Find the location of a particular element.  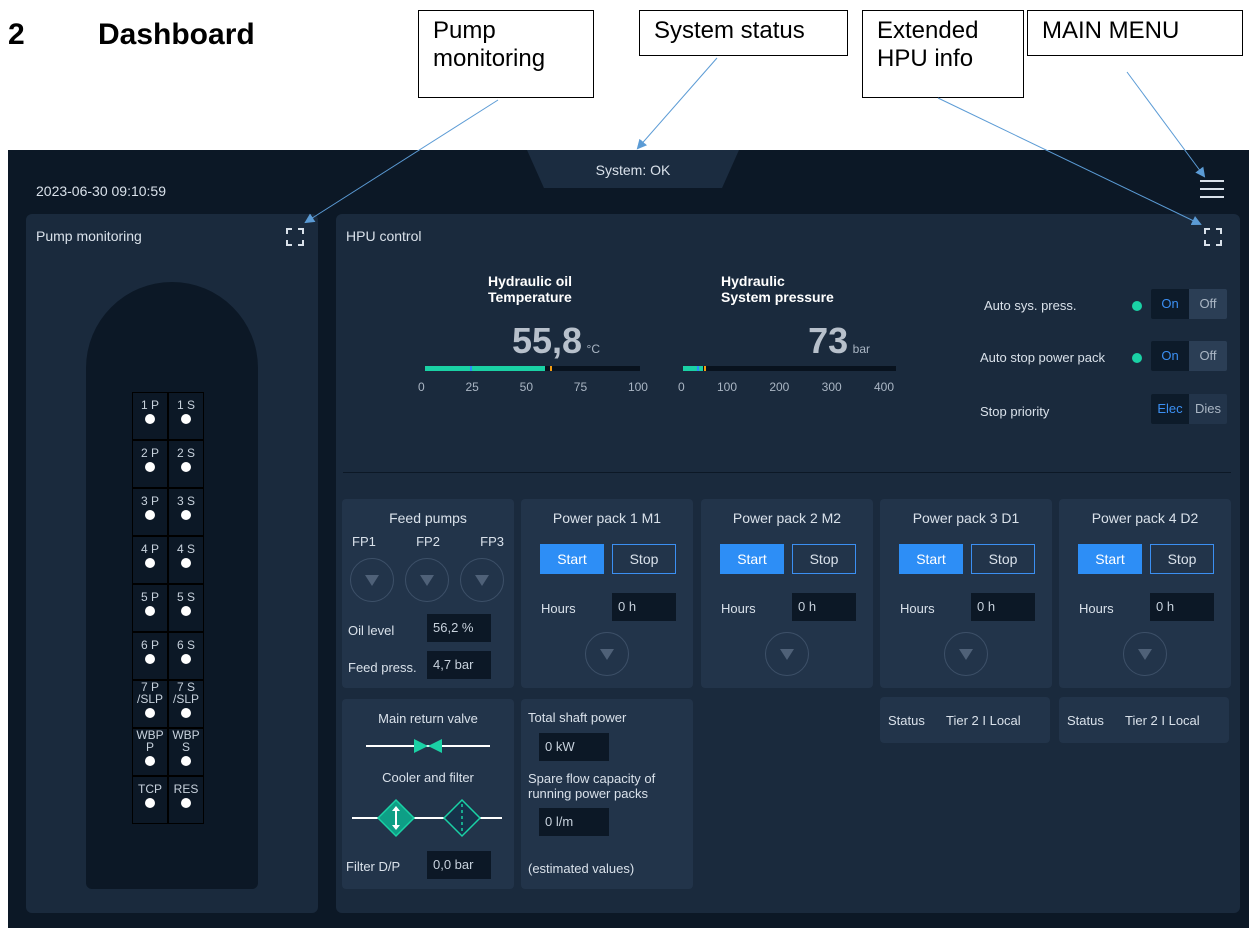

pump-cell: 1 P is located at coordinates (150, 416).